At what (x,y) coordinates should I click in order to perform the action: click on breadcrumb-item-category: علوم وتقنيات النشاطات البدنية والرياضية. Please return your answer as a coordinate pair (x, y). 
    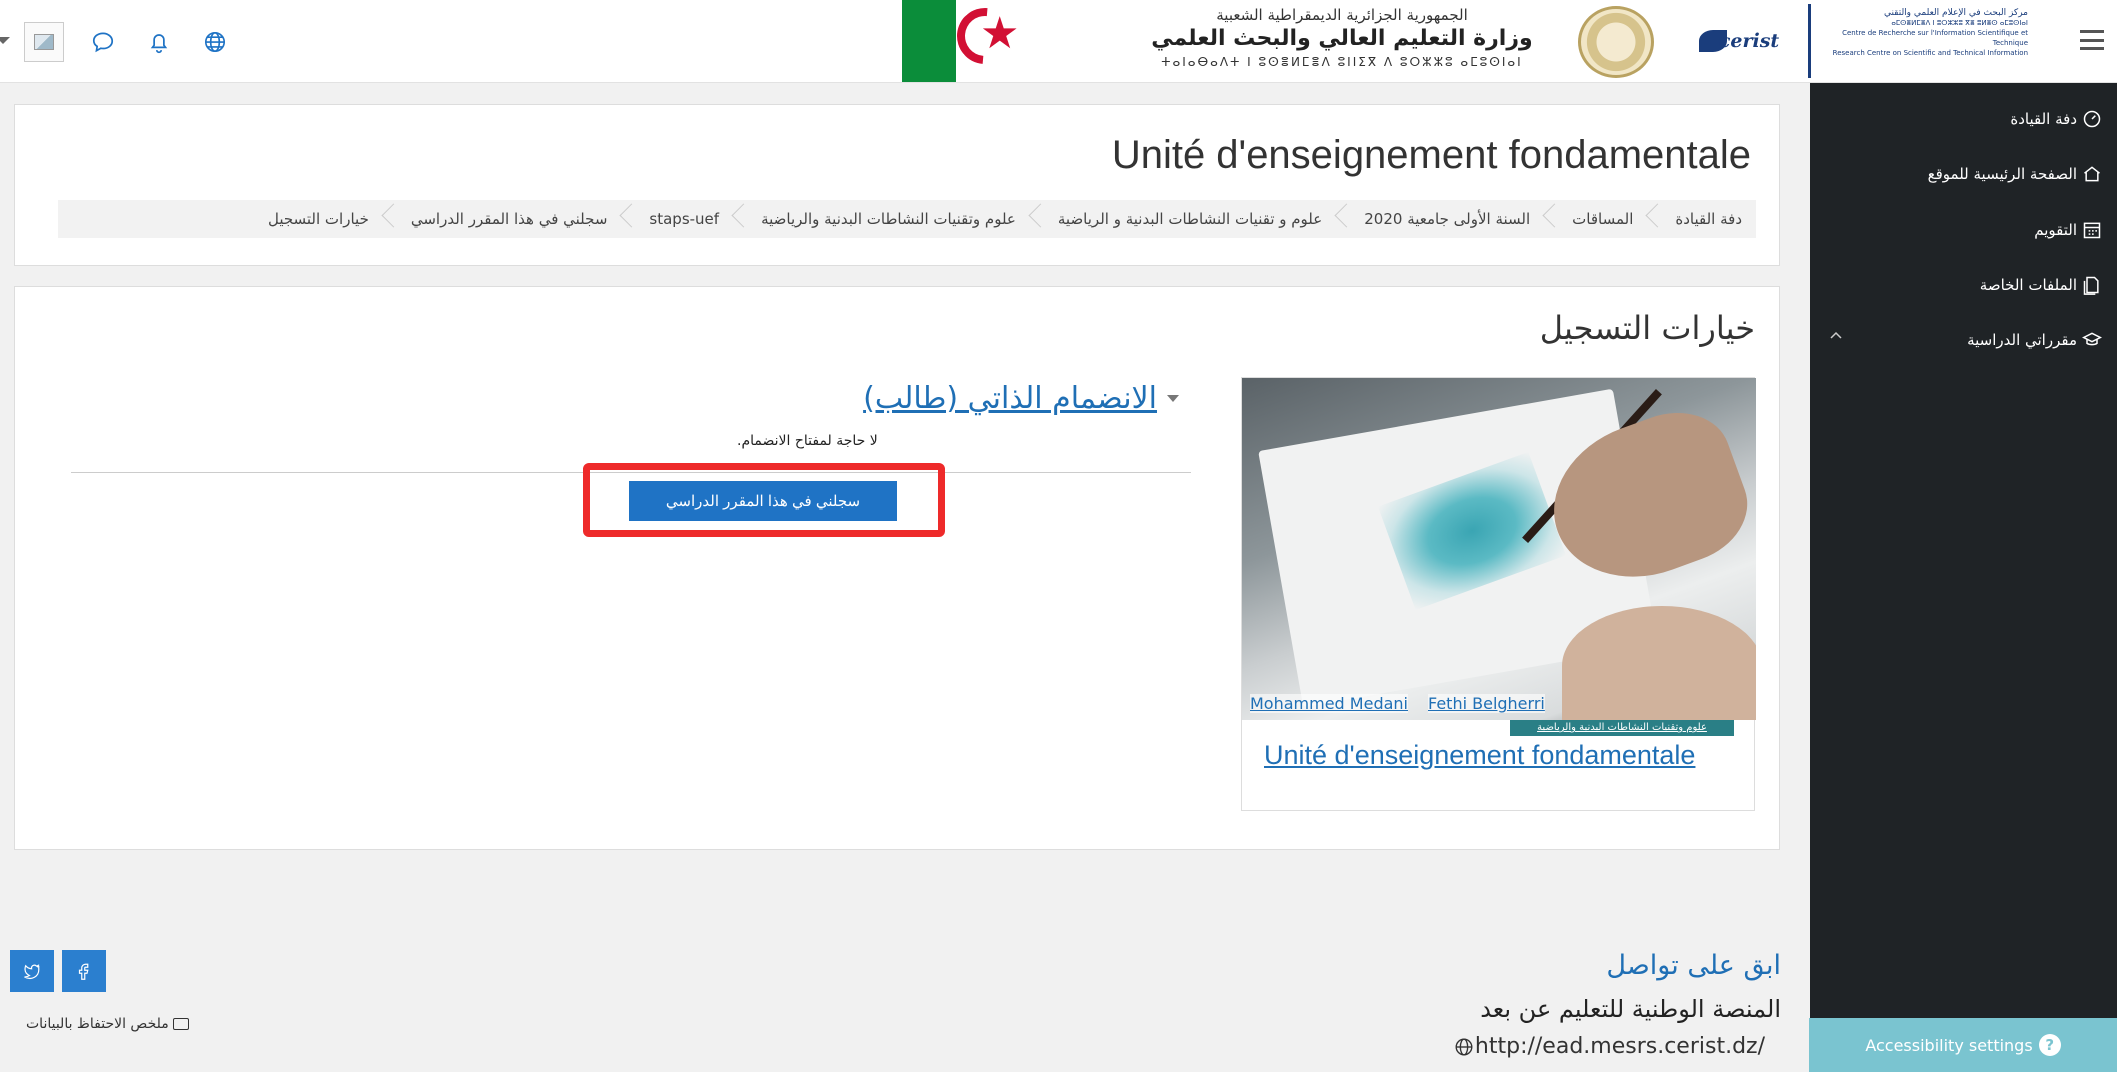
    Looking at the image, I should click on (867, 219).